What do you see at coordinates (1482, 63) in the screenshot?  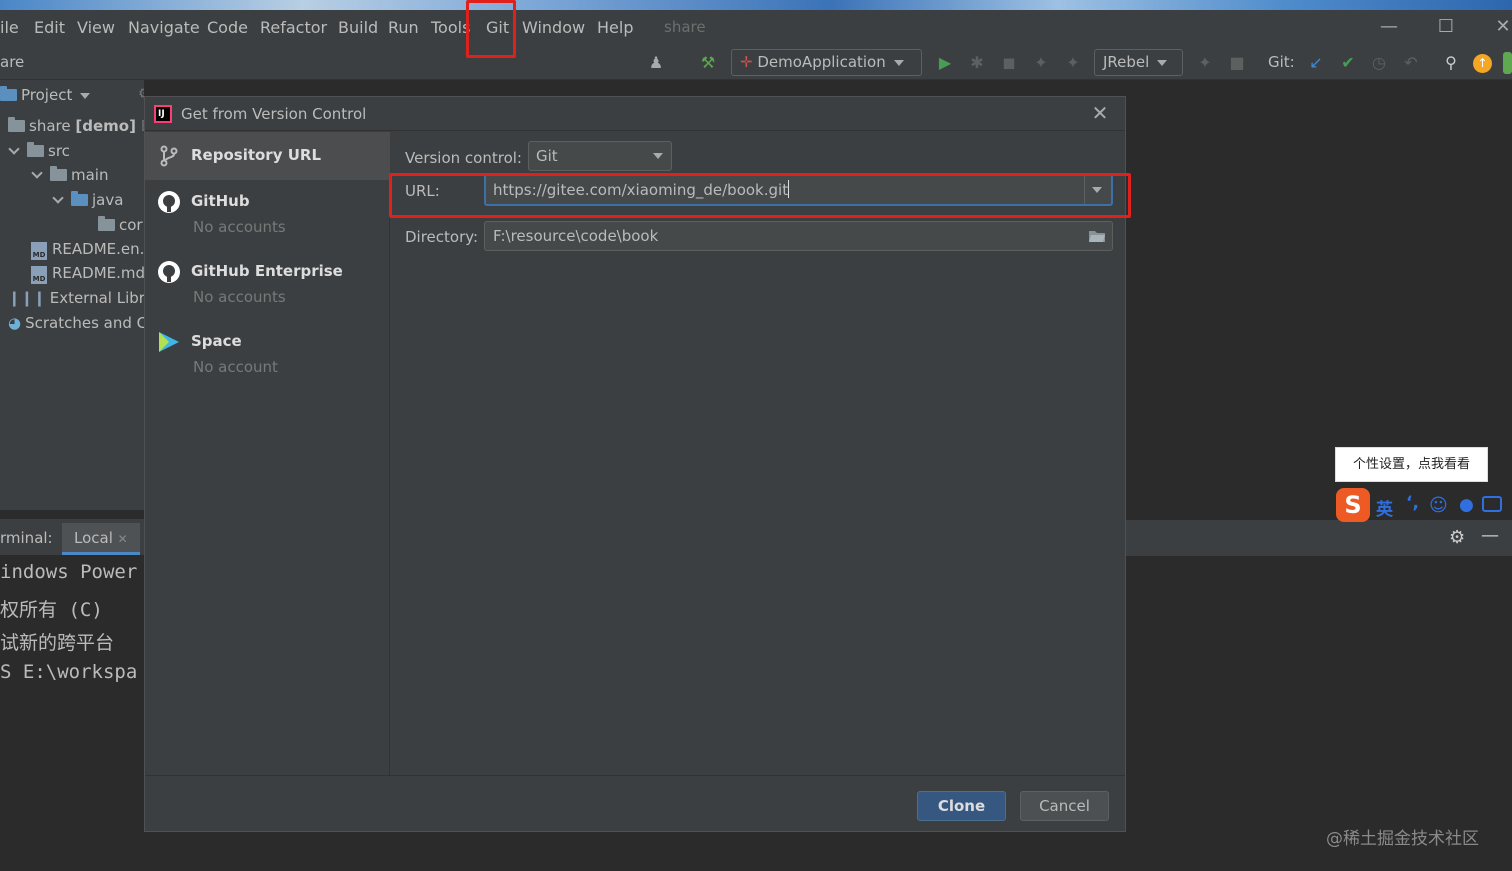 I see `update-icon: ↑` at bounding box center [1482, 63].